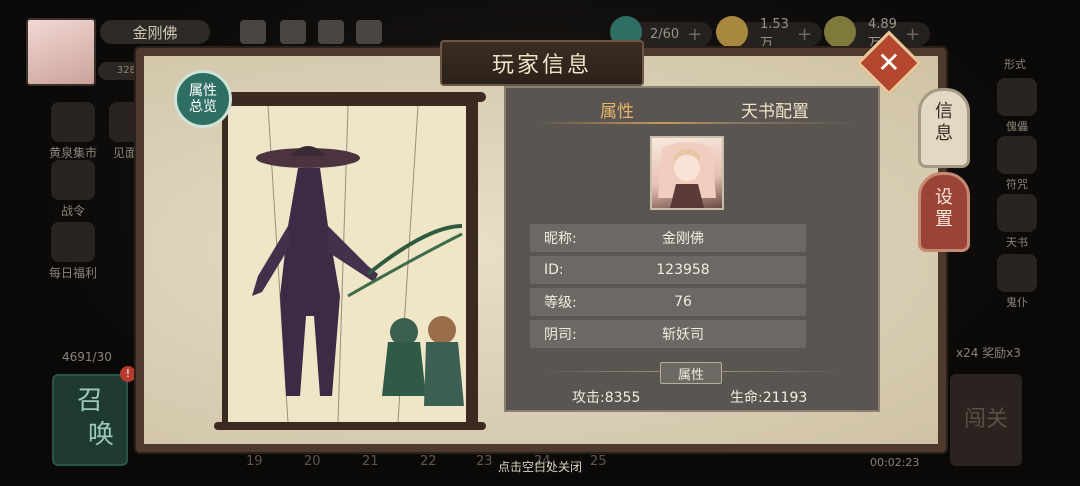  I want to click on gold-ingot-icon, so click(732, 32).